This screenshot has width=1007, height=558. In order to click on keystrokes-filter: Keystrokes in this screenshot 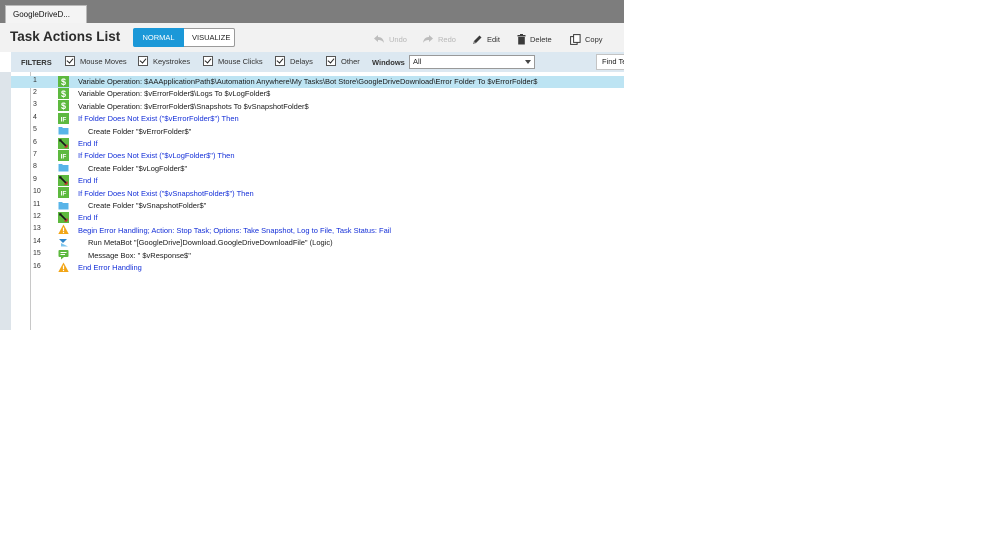, I will do `click(164, 61)`.